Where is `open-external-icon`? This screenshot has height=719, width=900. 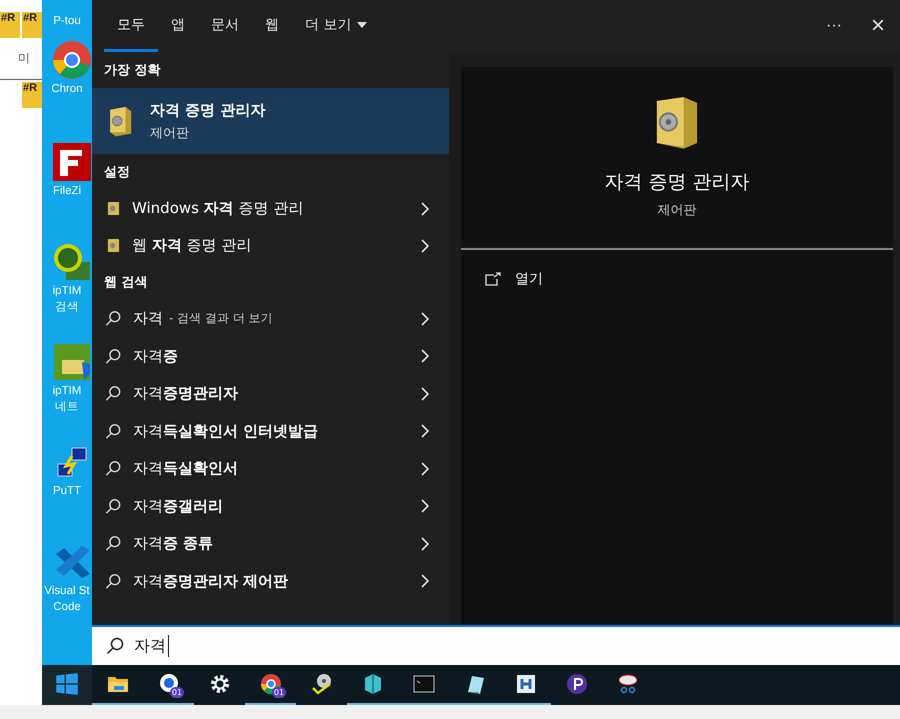 open-external-icon is located at coordinates (493, 279).